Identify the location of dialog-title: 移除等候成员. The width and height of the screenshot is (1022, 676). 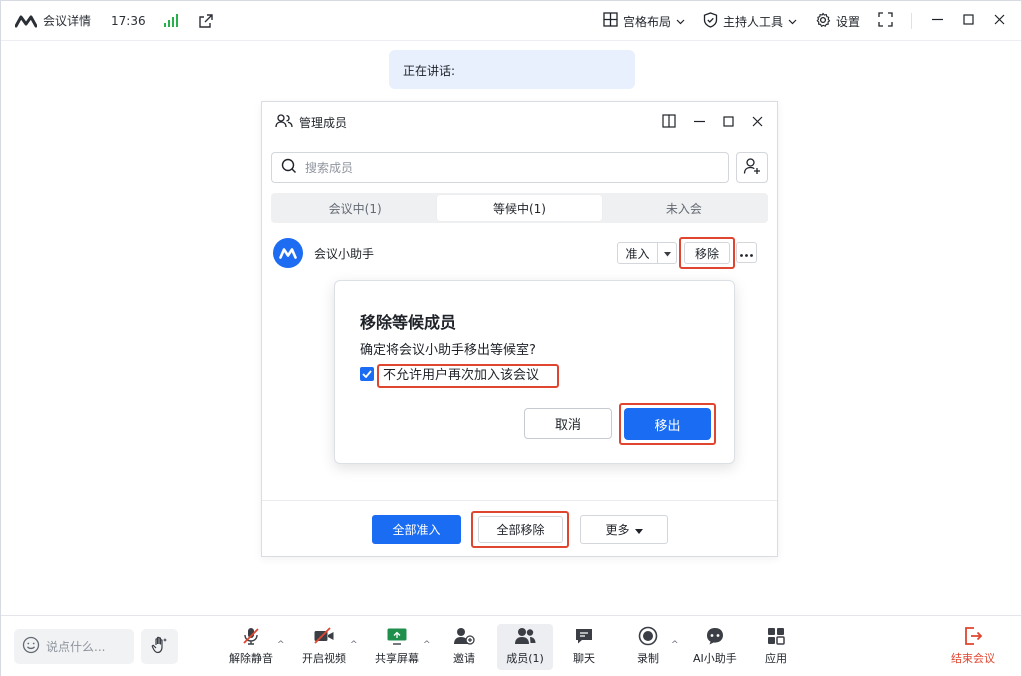
(408, 322).